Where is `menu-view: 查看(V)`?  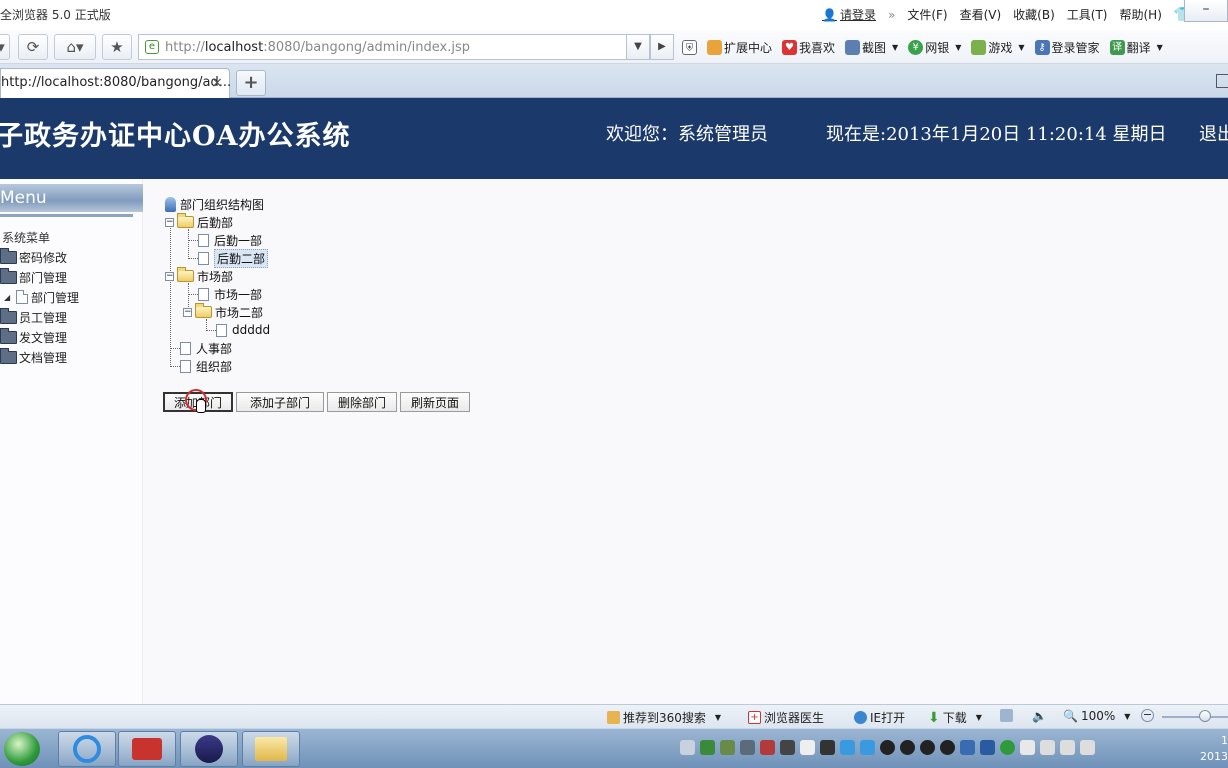 menu-view: 查看(V) is located at coordinates (981, 14).